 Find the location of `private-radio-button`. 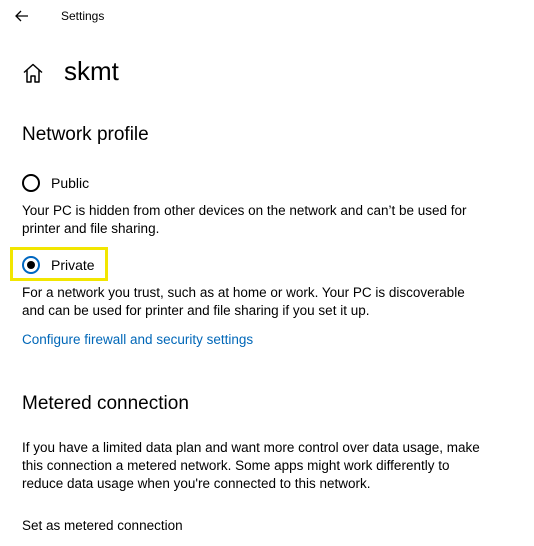

private-radio-button is located at coordinates (31, 265).